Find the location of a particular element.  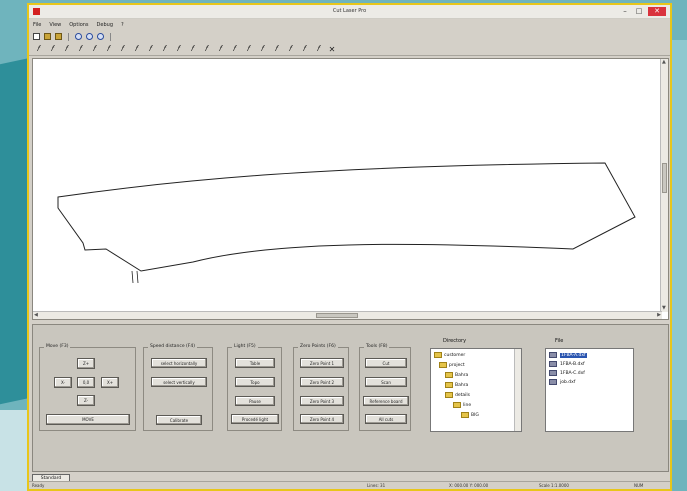

title-bar: Cut Laser Pro – □ ✕ is located at coordinates (349, 12).